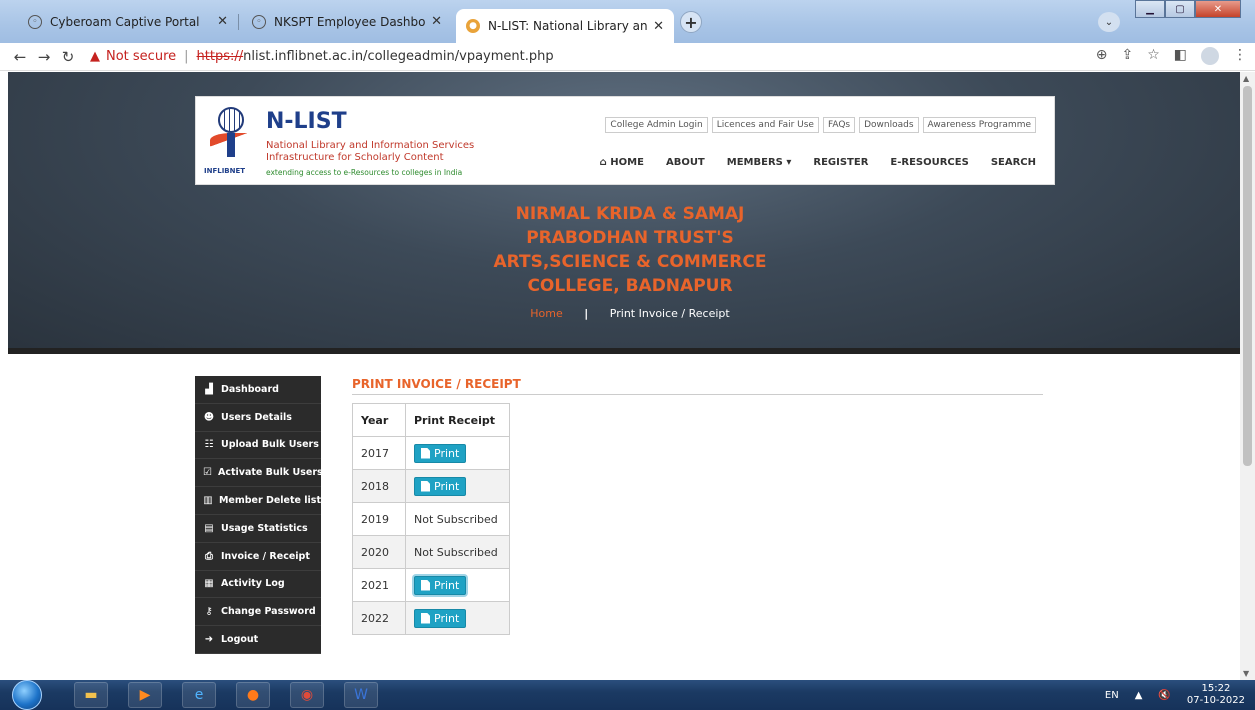 This screenshot has height=710, width=1255. What do you see at coordinates (226, 695) in the screenshot?
I see `taskbar-pinned-apps: ▬ ▶ e ● ◉ W` at bounding box center [226, 695].